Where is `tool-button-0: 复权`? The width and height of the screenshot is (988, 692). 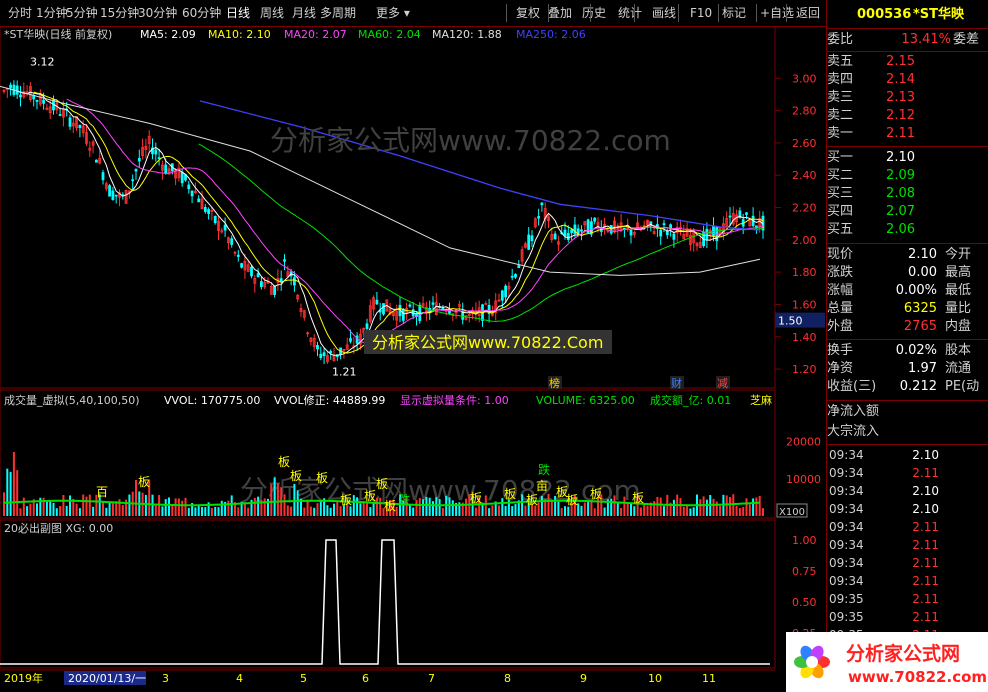
tool-button-0: 复权 is located at coordinates (528, 13).